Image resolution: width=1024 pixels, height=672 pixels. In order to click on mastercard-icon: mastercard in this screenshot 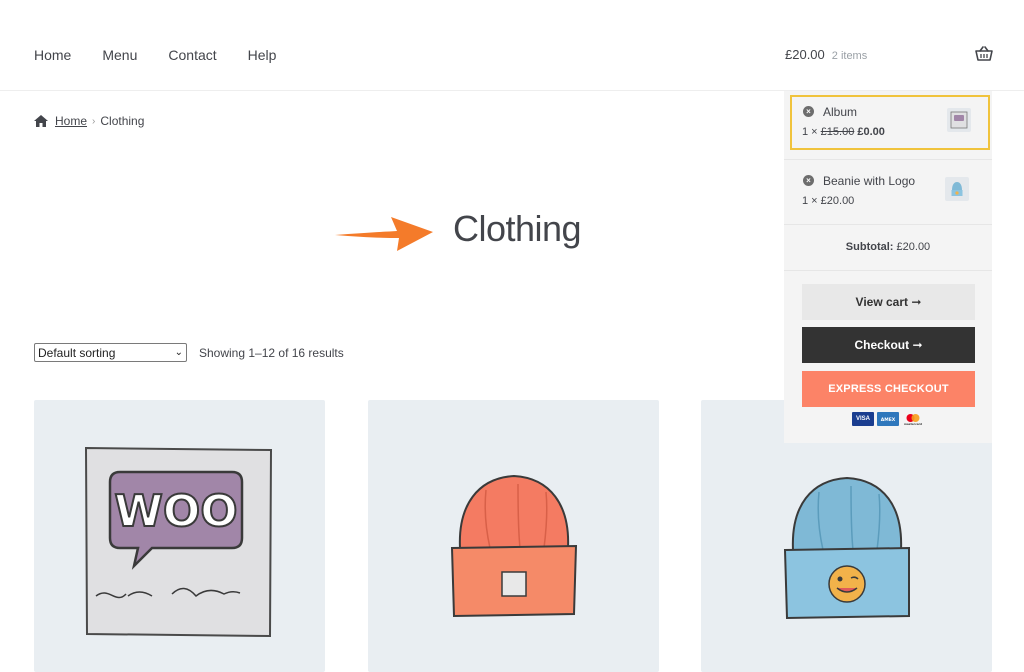, I will do `click(913, 419)`.